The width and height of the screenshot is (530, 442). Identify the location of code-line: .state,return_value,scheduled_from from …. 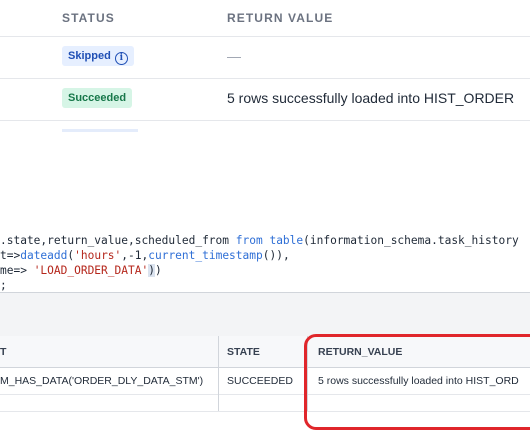
(265, 240).